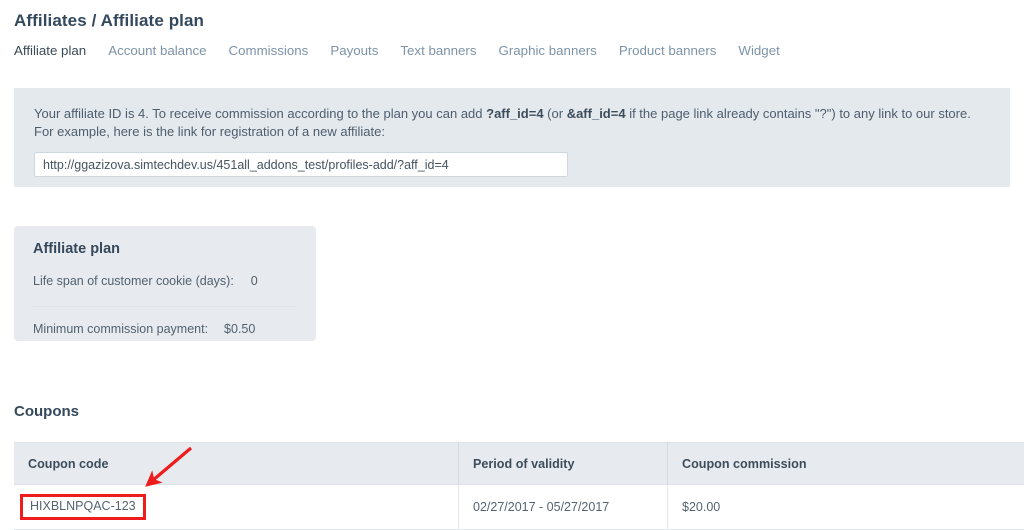 The height and width of the screenshot is (530, 1024). I want to click on notice-code-query: ?aff_id=4, so click(514, 113).